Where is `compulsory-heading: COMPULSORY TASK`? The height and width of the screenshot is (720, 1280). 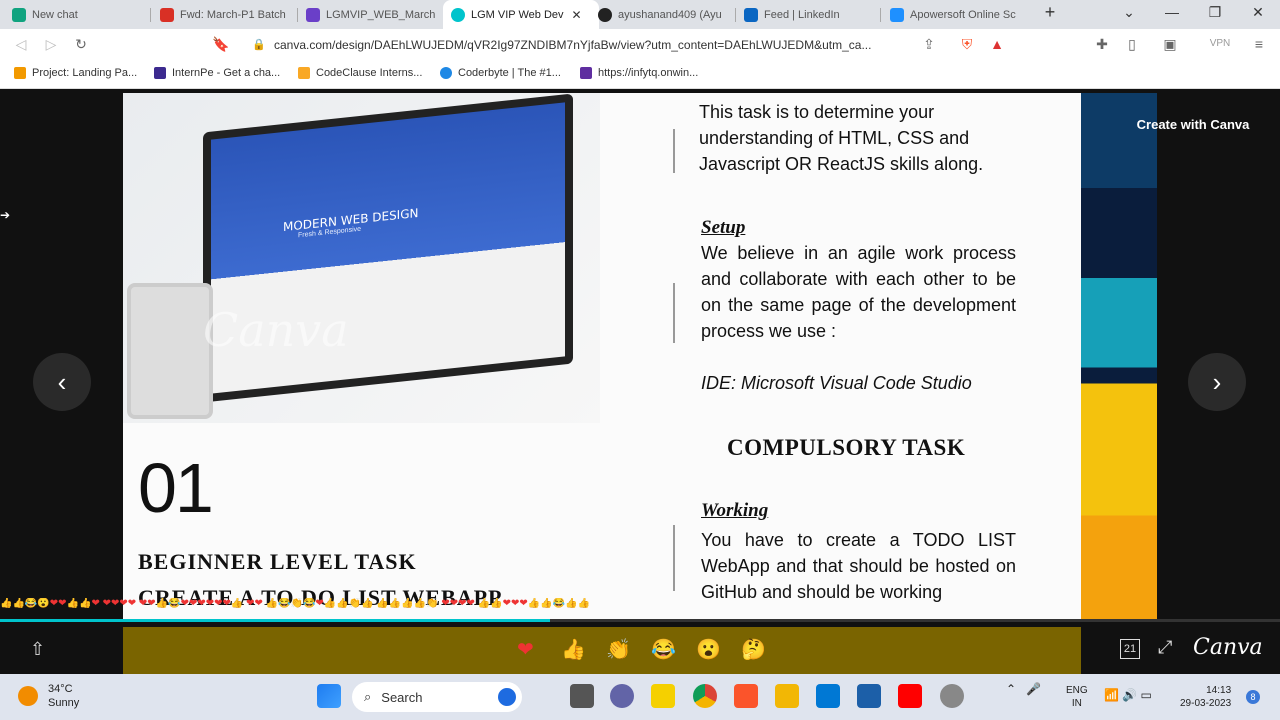 compulsory-heading: COMPULSORY TASK is located at coordinates (846, 447).